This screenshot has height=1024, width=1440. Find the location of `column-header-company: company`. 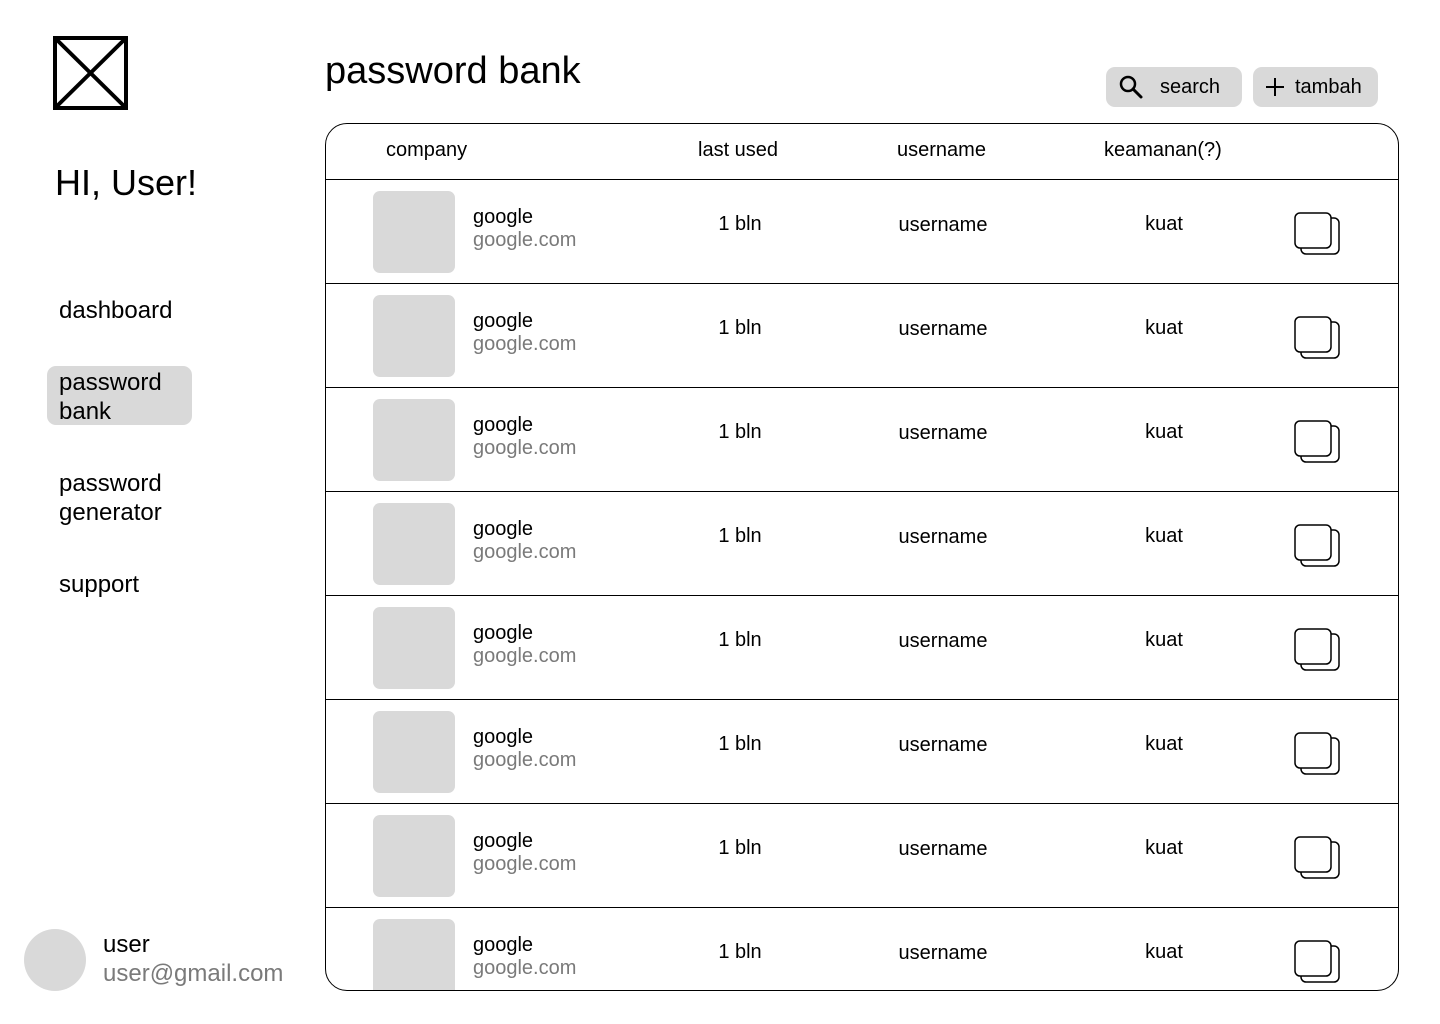

column-header-company: company is located at coordinates (427, 150).